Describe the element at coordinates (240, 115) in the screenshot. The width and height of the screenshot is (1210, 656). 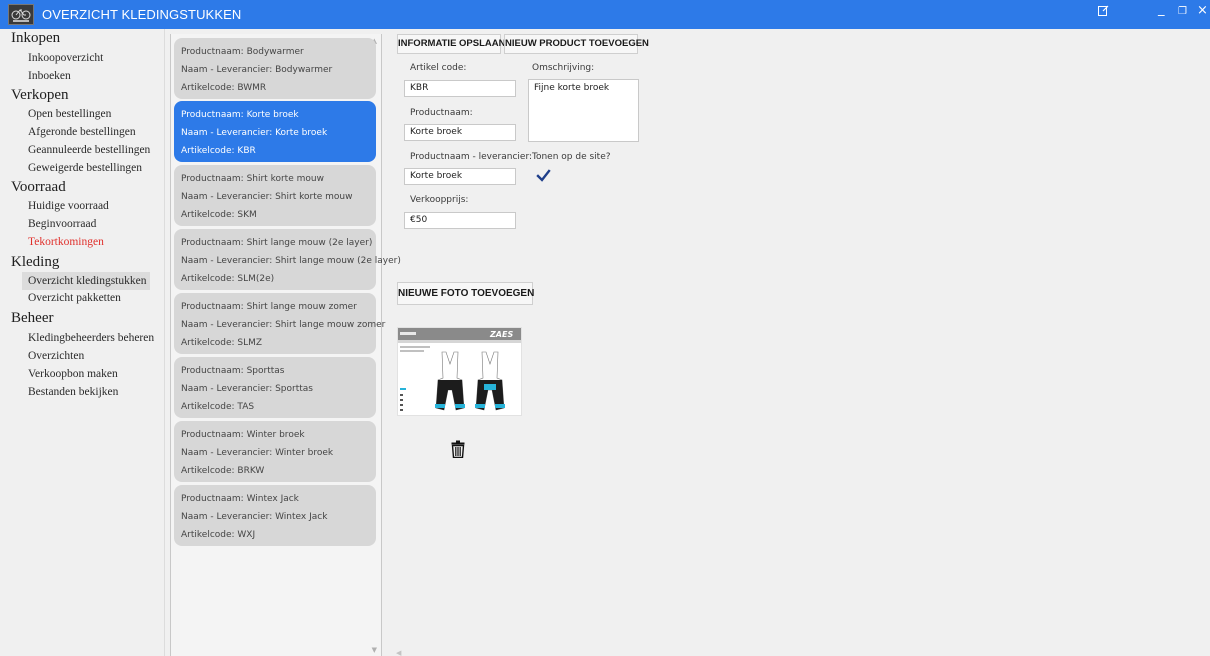
I see `product-name: Productnaam: Korte broek` at that location.